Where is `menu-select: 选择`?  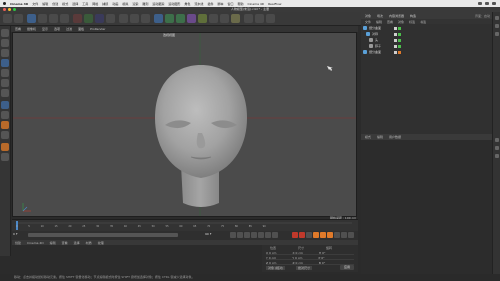 menu-select: 选择 is located at coordinates (75, 4).